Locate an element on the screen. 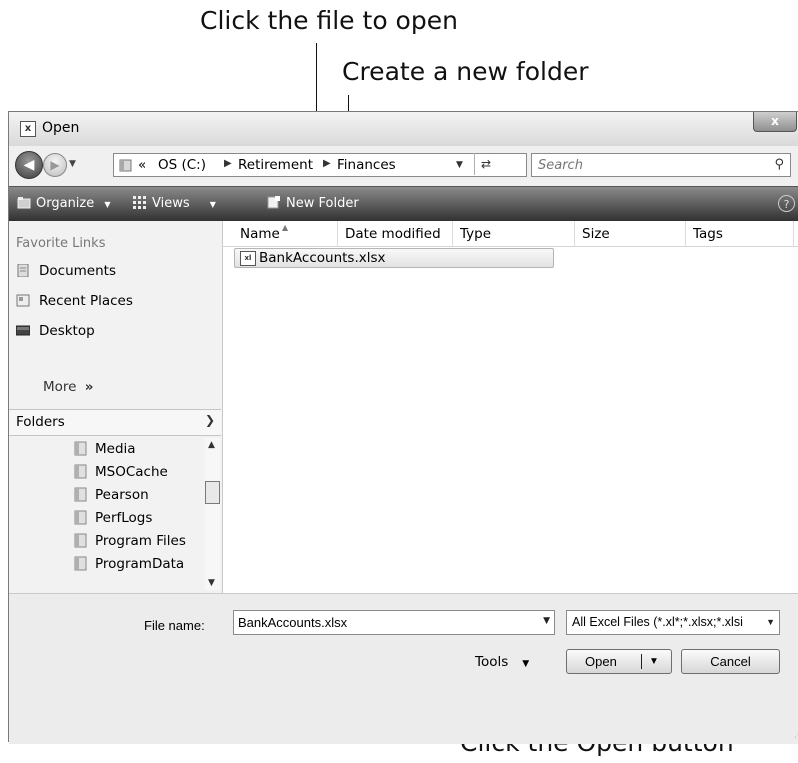 The width and height of the screenshot is (798, 763). new-folder-label: New Folder is located at coordinates (322, 203).